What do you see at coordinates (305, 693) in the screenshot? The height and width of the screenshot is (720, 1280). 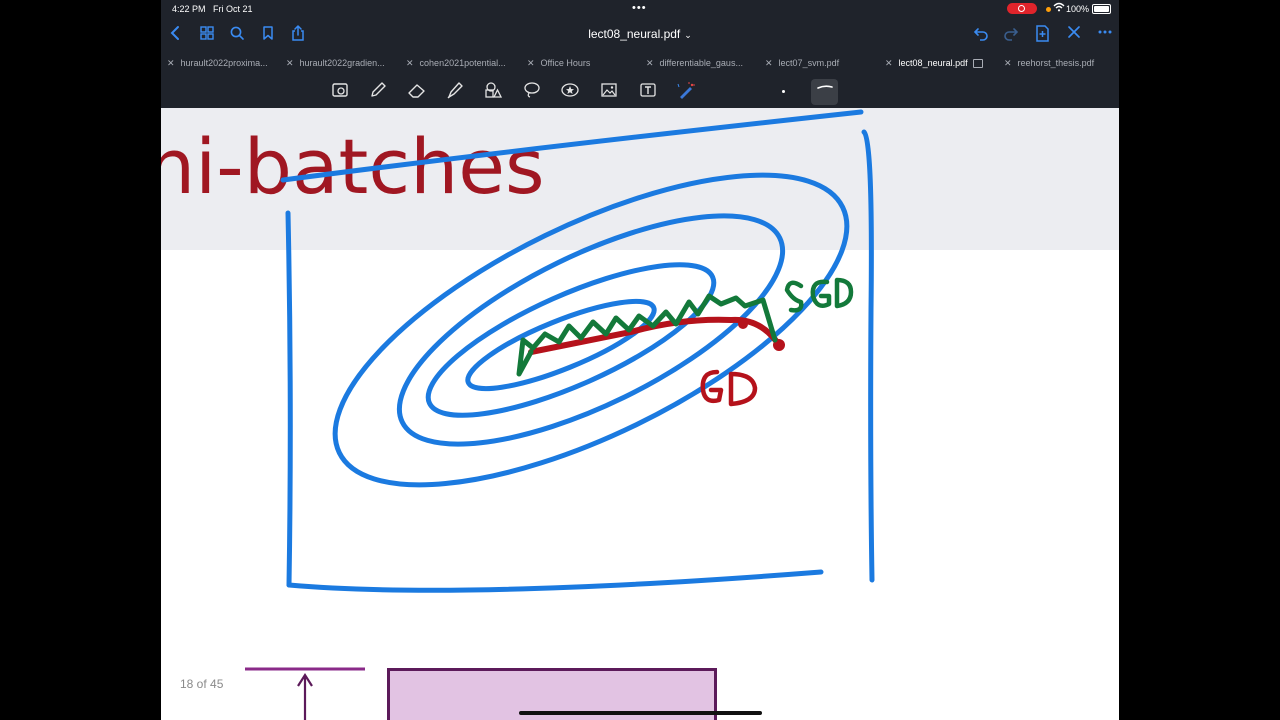 I see `figure-arrow-icon` at bounding box center [305, 693].